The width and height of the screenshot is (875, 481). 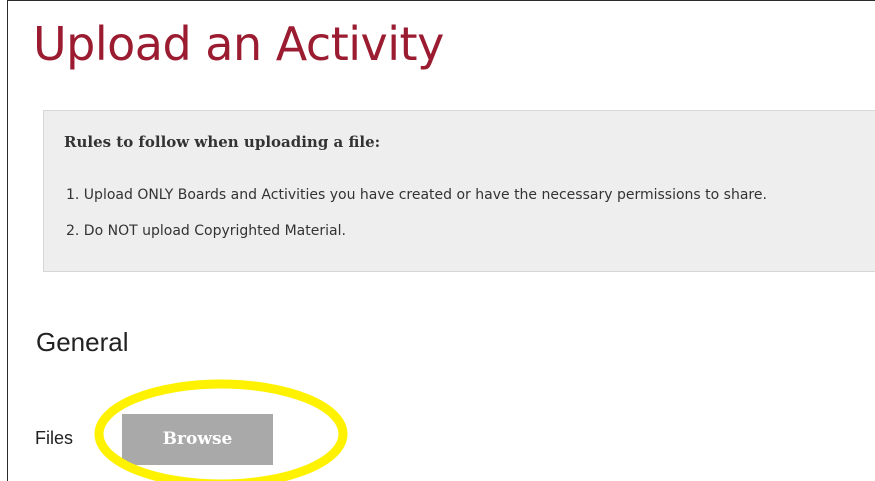 What do you see at coordinates (222, 142) in the screenshot?
I see `rules-heading: Rules to follow when uploading a file:` at bounding box center [222, 142].